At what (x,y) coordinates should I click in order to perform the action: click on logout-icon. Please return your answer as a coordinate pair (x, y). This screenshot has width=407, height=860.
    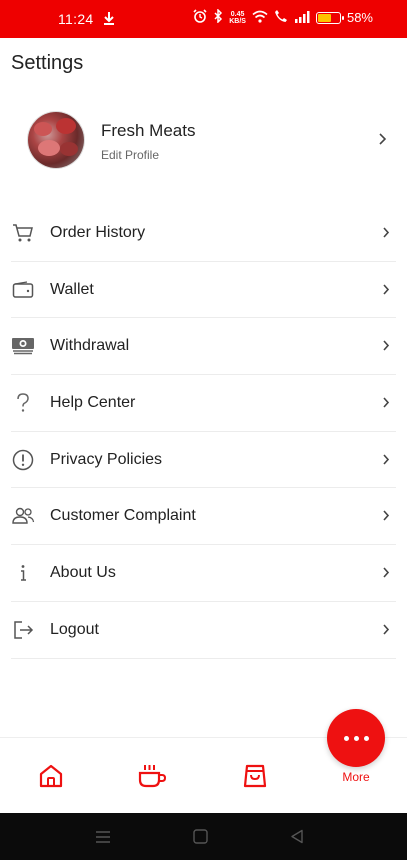
    Looking at the image, I should click on (23, 630).